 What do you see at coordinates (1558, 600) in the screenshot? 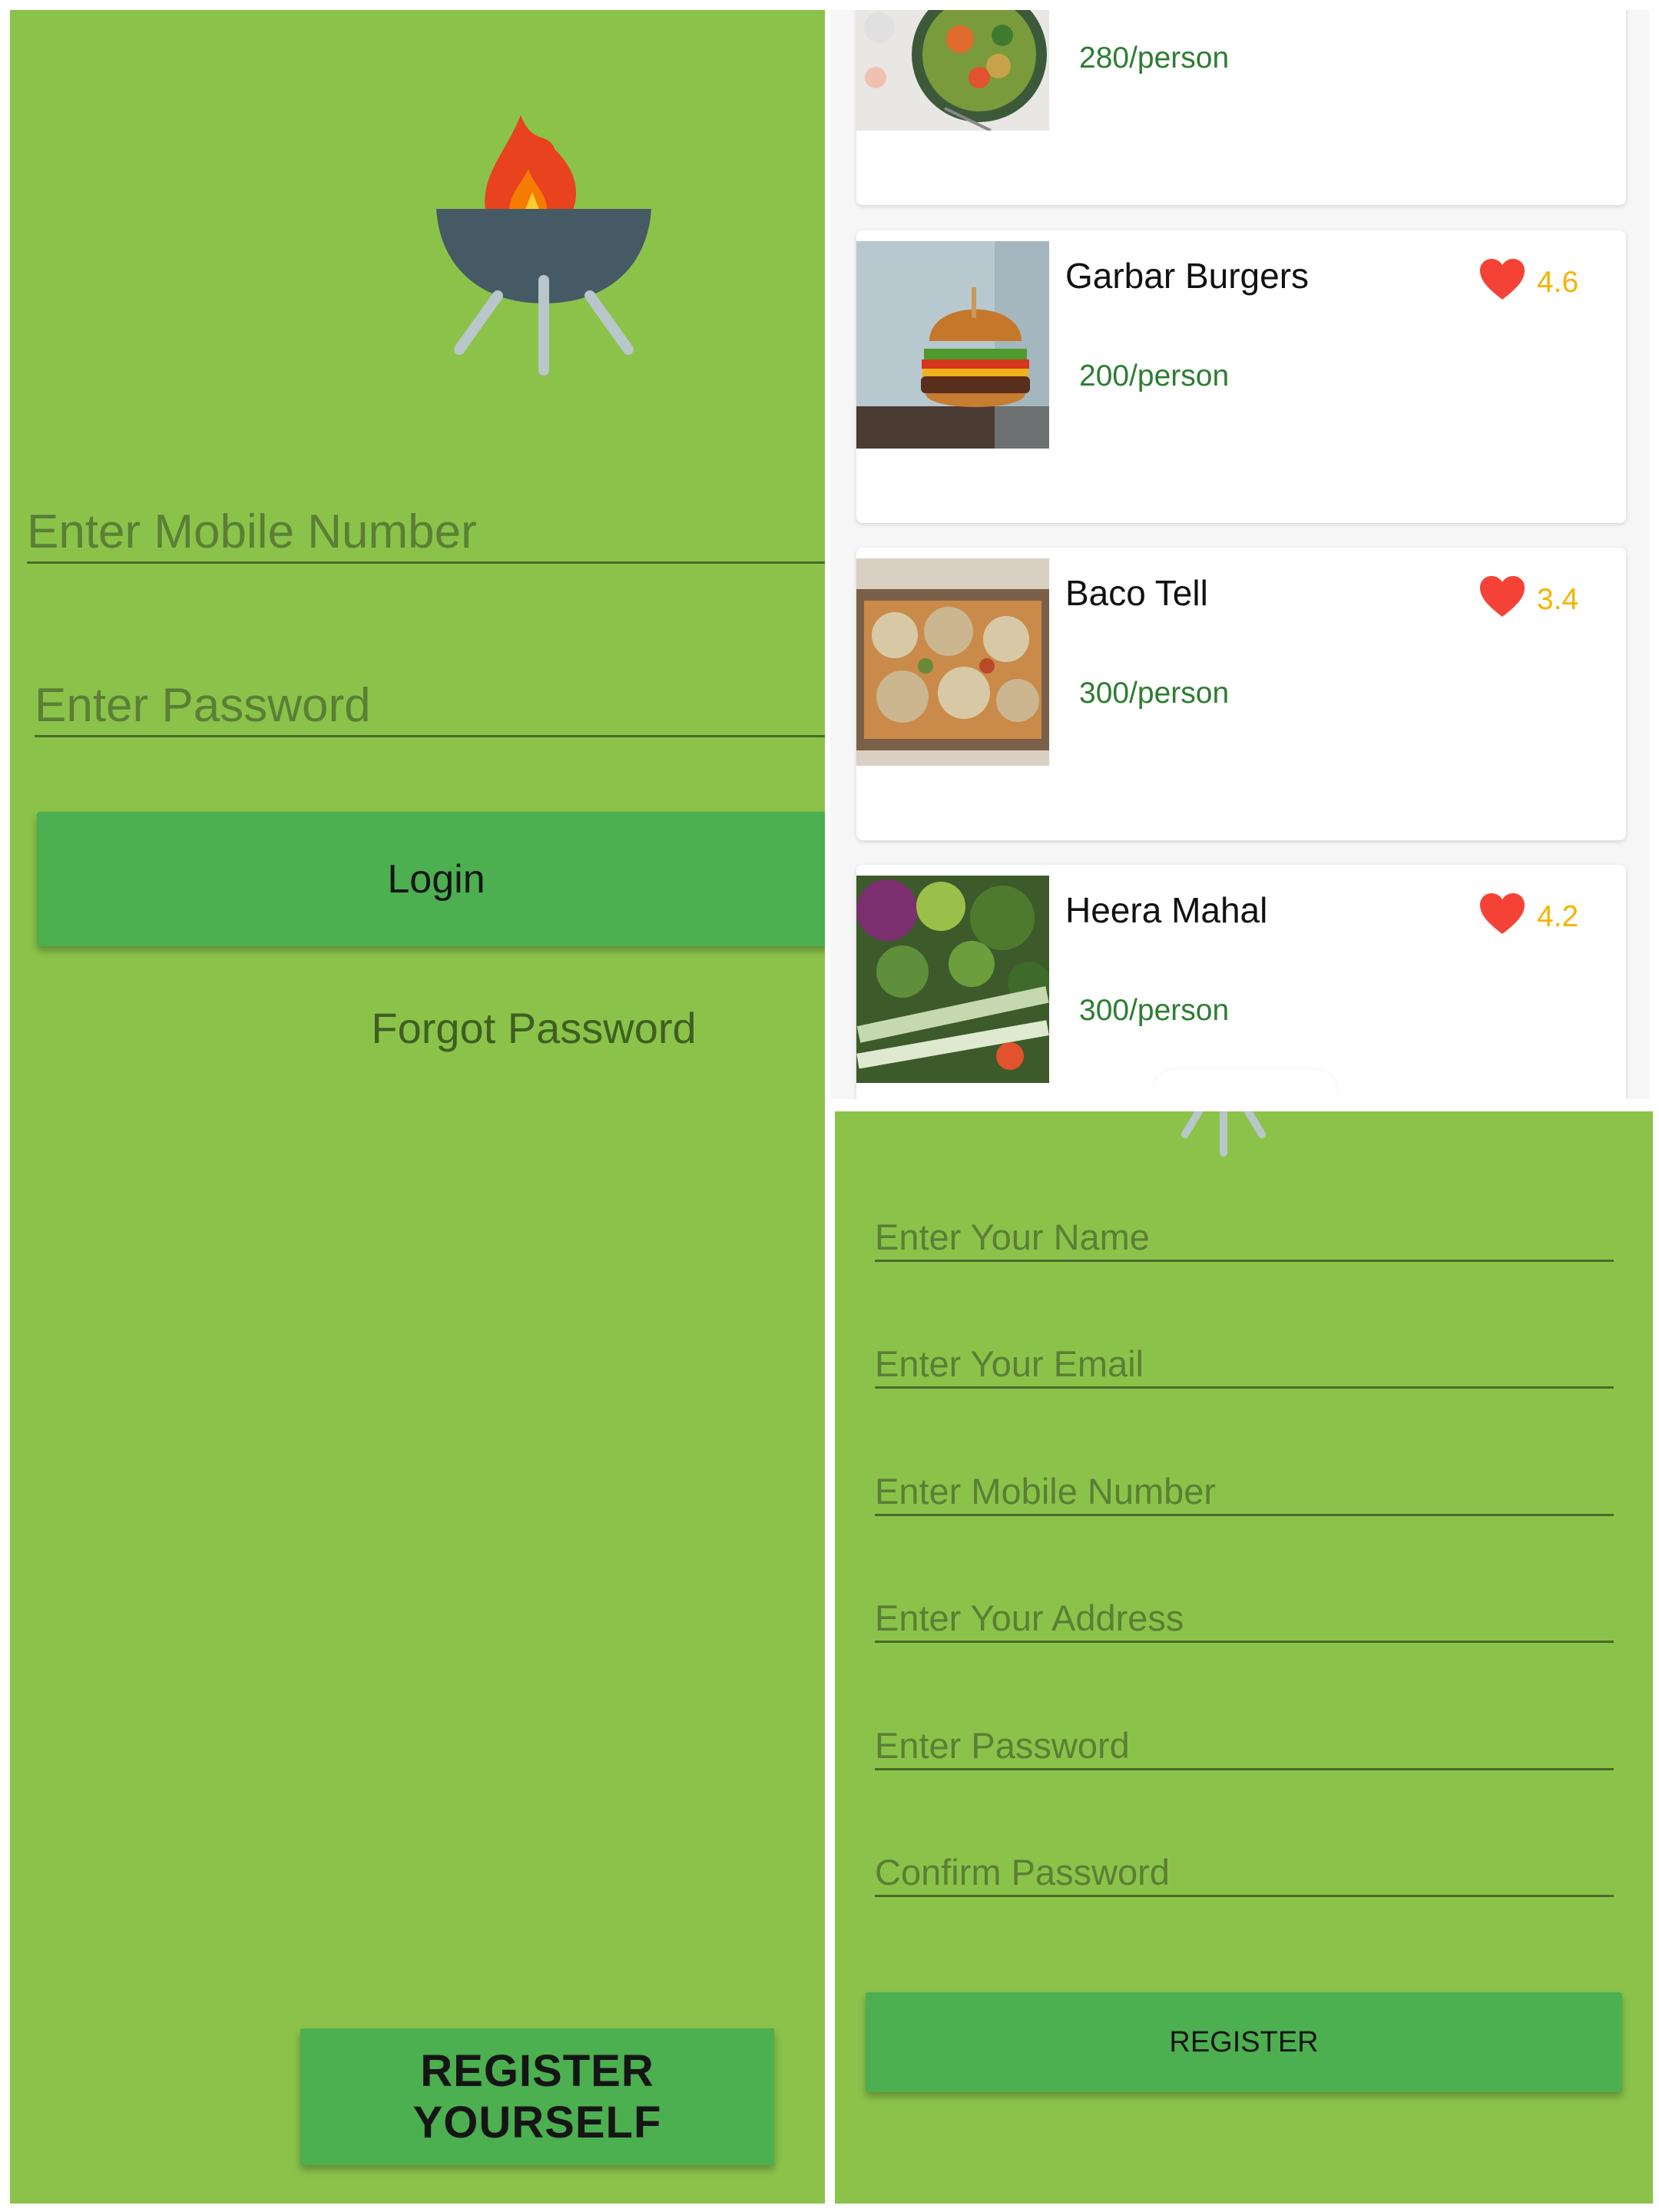
I see `restaurant-rating: 3.4` at bounding box center [1558, 600].